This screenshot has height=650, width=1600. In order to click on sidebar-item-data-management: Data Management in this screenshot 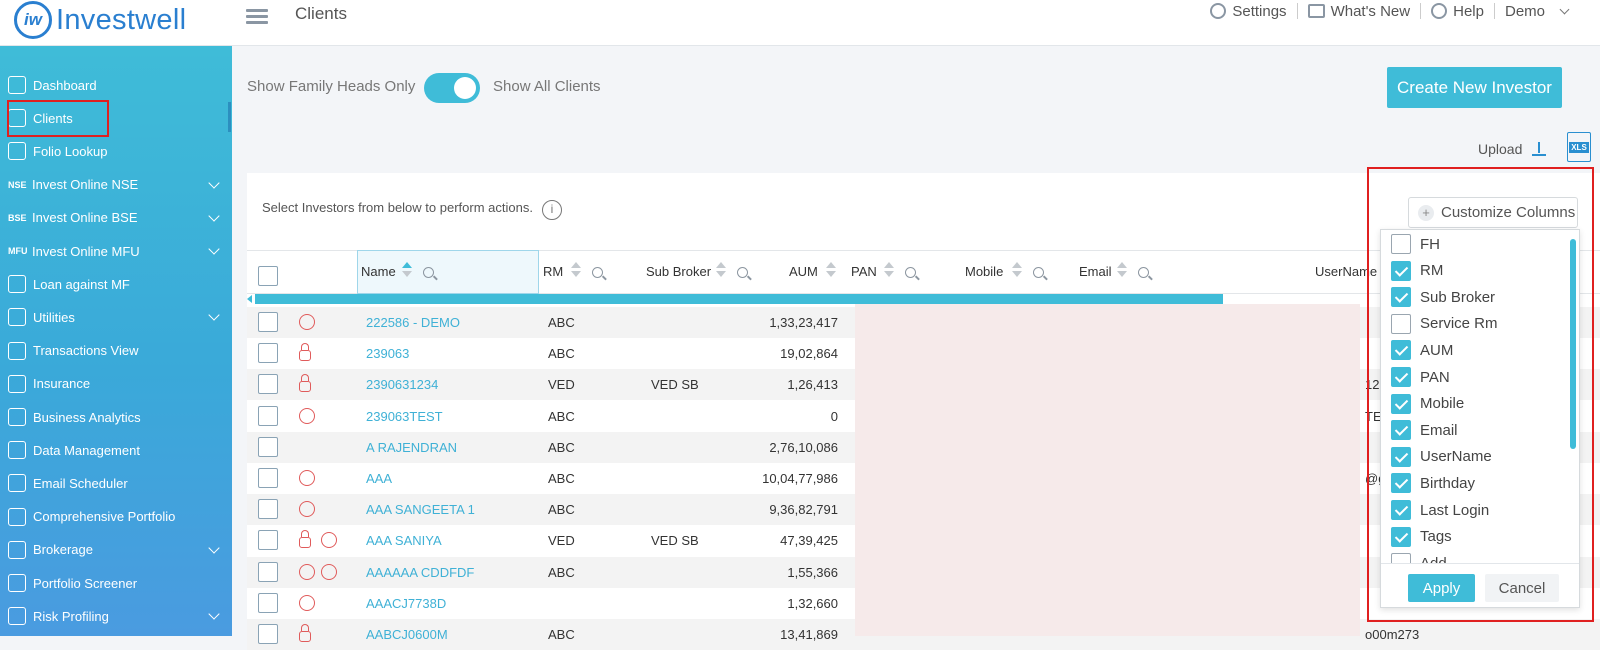, I will do `click(116, 450)`.